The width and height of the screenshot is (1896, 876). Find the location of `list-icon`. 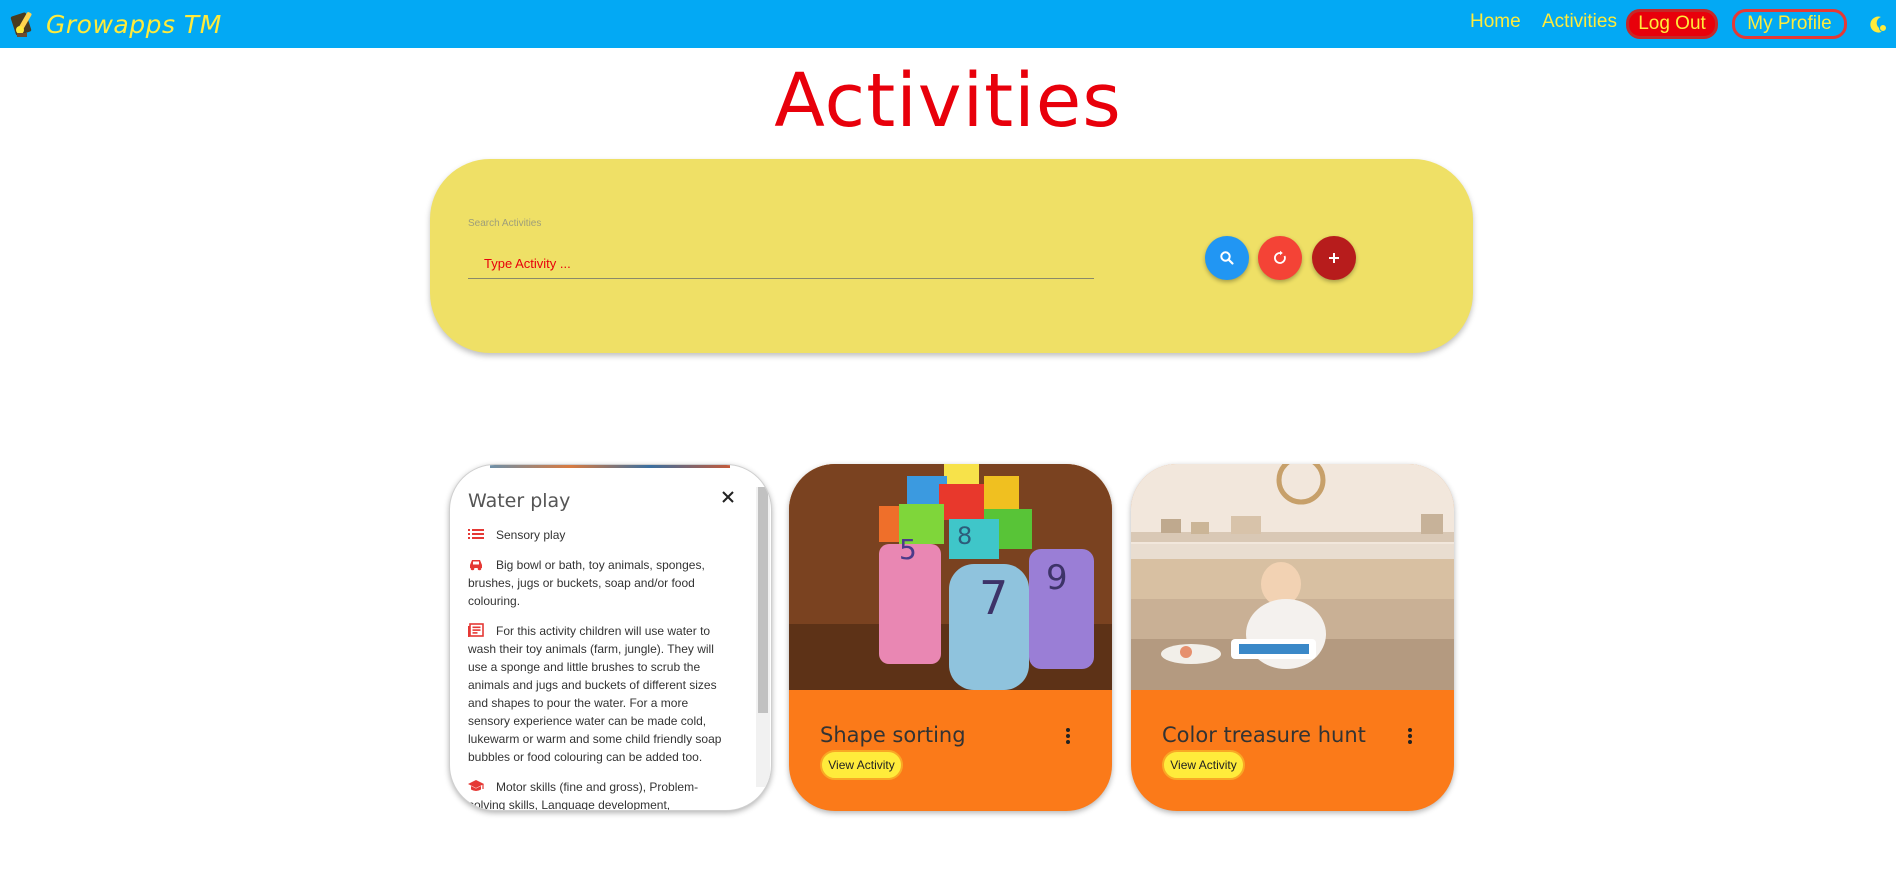

list-icon is located at coordinates (476, 534).